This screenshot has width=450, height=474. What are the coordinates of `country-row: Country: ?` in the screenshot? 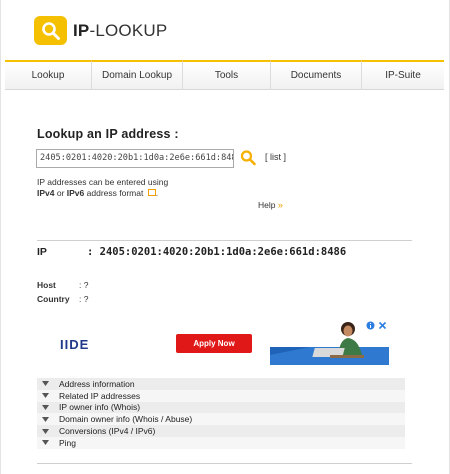 It's located at (63, 299).